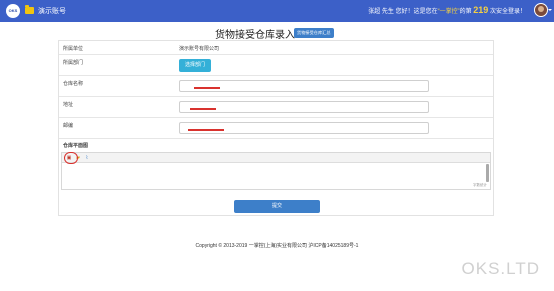 The image size is (554, 291). What do you see at coordinates (314, 33) in the screenshot?
I see `summary-link-button: 货物接受仓库汇总` at bounding box center [314, 33].